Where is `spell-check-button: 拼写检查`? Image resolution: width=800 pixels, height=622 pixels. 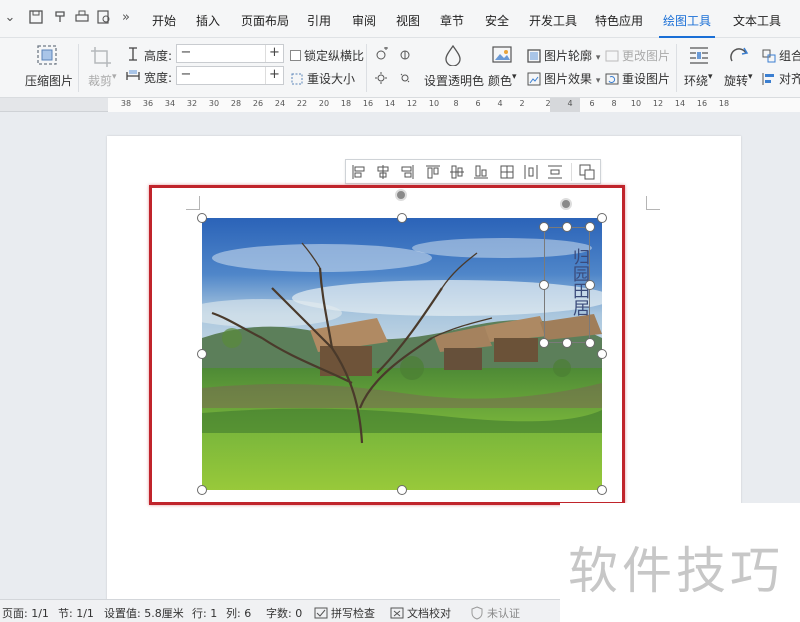 spell-check-button: 拼写检查 is located at coordinates (344, 613).